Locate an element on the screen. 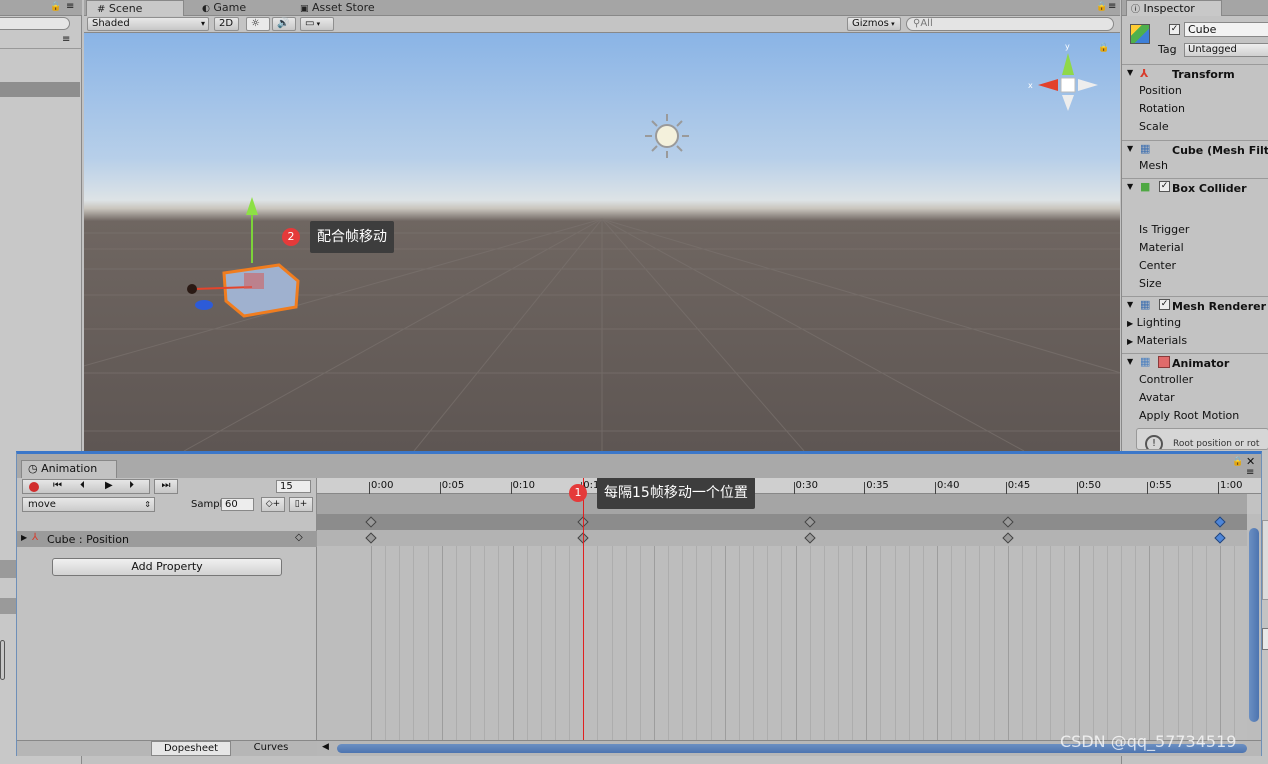  lighting-toggle: ☼ is located at coordinates (258, 24).